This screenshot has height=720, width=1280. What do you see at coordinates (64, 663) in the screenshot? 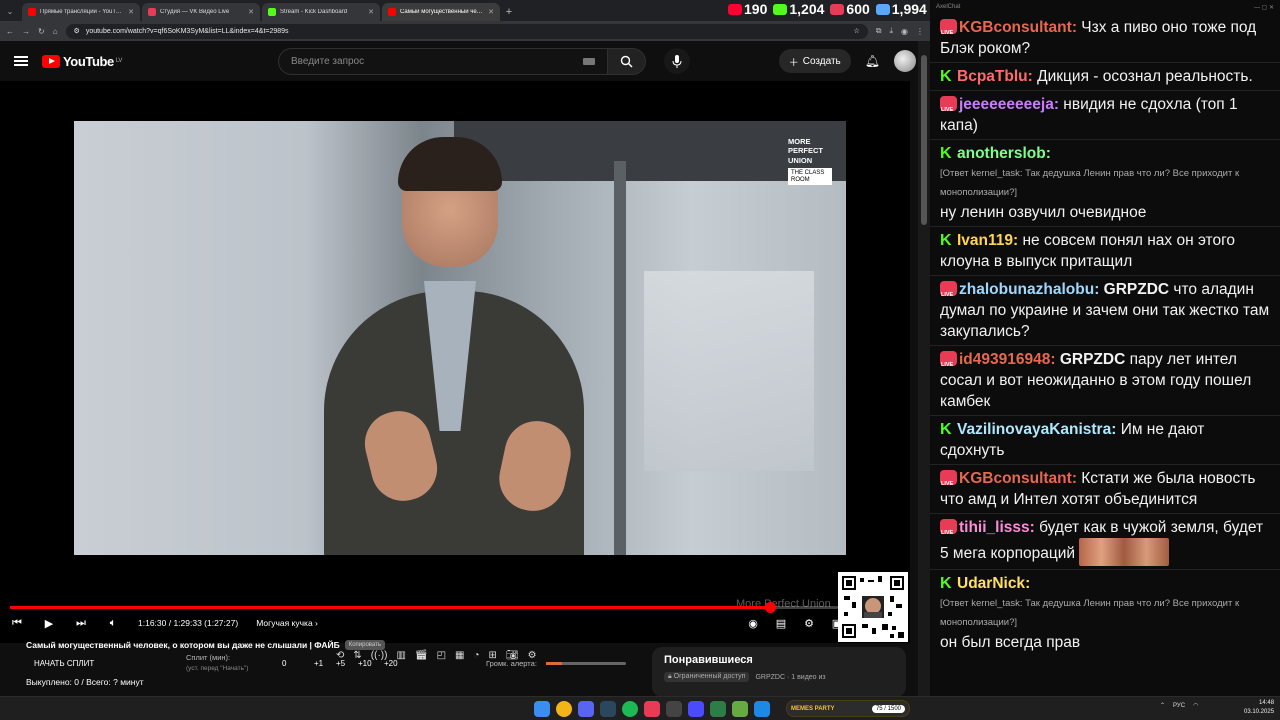
I see `start-split-button: НАЧАТЬ СПЛИТ` at bounding box center [64, 663].